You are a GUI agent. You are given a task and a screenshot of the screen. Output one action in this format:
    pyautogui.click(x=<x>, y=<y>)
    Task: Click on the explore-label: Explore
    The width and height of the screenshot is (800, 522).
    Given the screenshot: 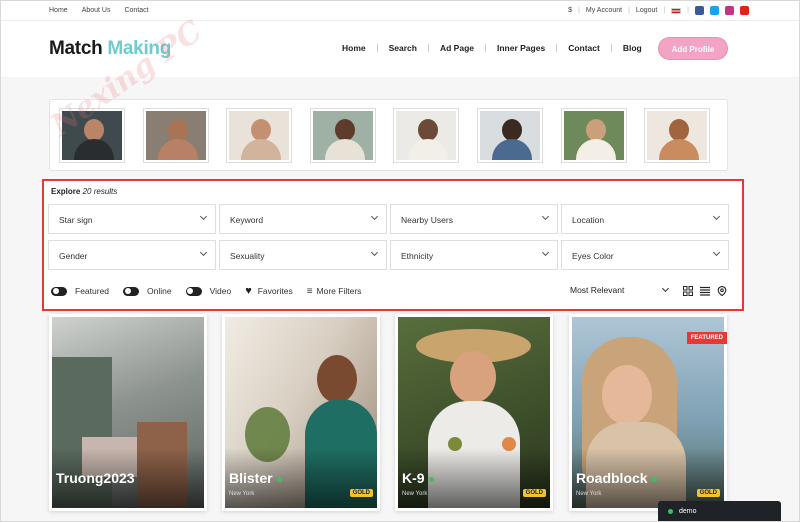 What is the action you would take?
    pyautogui.click(x=66, y=191)
    